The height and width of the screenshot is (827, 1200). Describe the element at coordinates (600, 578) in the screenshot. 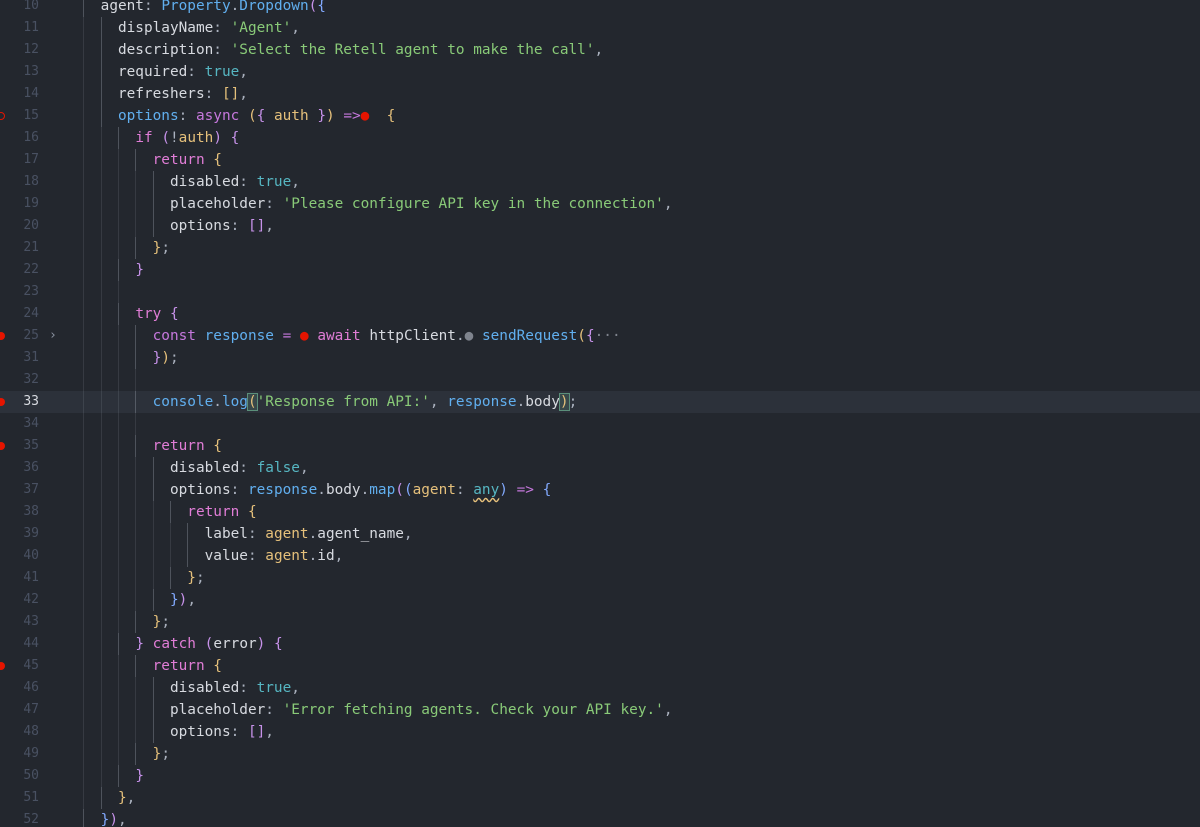

I see `code-line: 41 };` at that location.